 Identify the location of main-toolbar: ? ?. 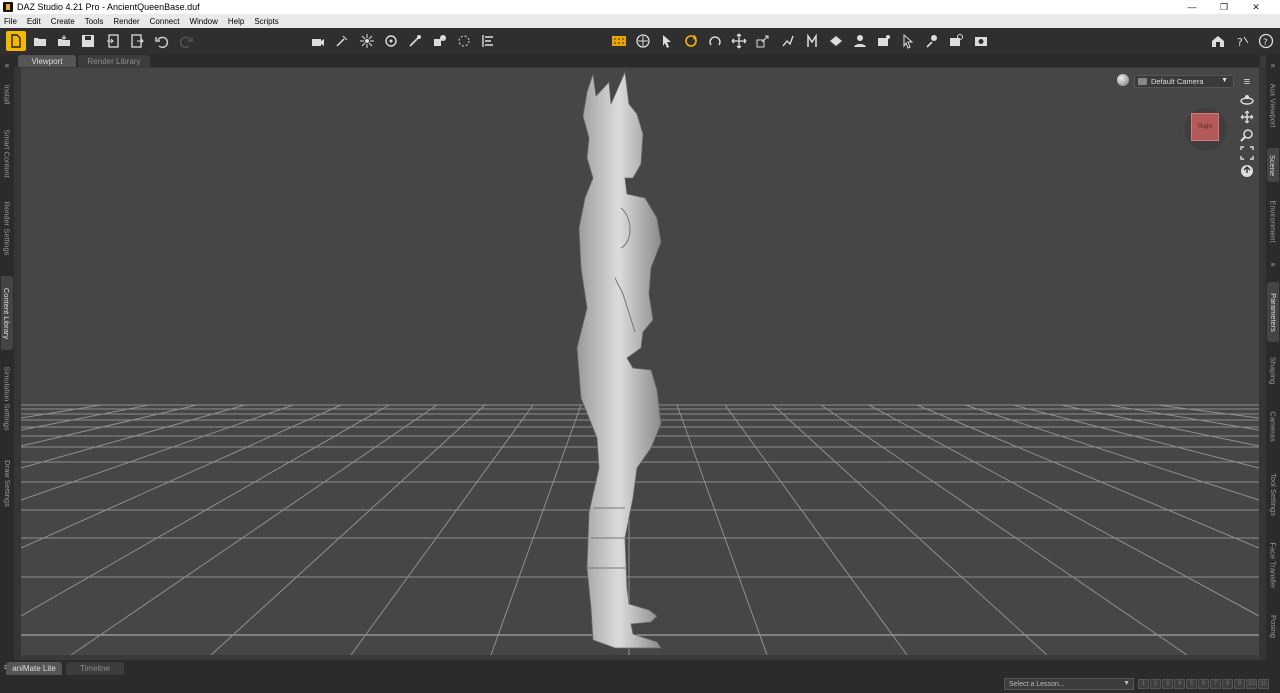
(640, 41).